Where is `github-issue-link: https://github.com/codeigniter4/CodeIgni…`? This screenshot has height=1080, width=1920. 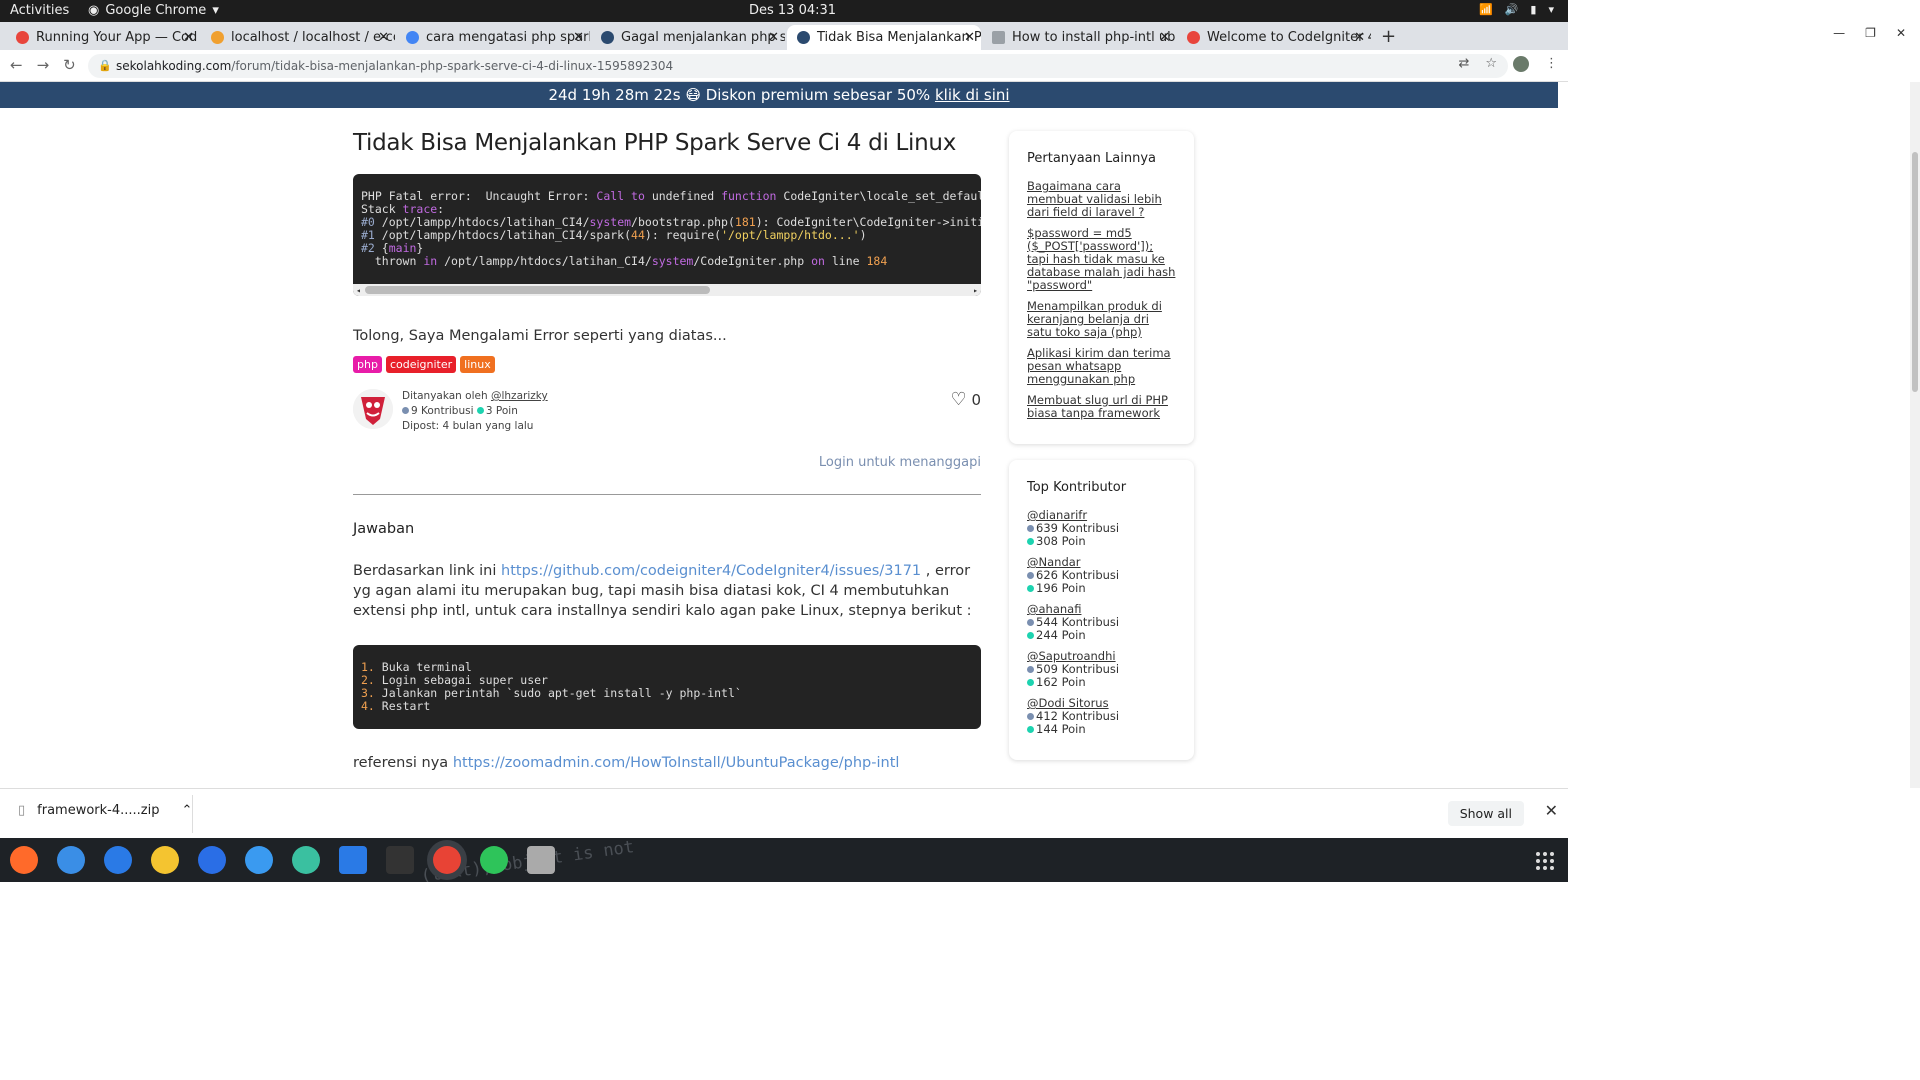
github-issue-link: https://github.com/codeigniter4/CodeIgni… is located at coordinates (711, 571).